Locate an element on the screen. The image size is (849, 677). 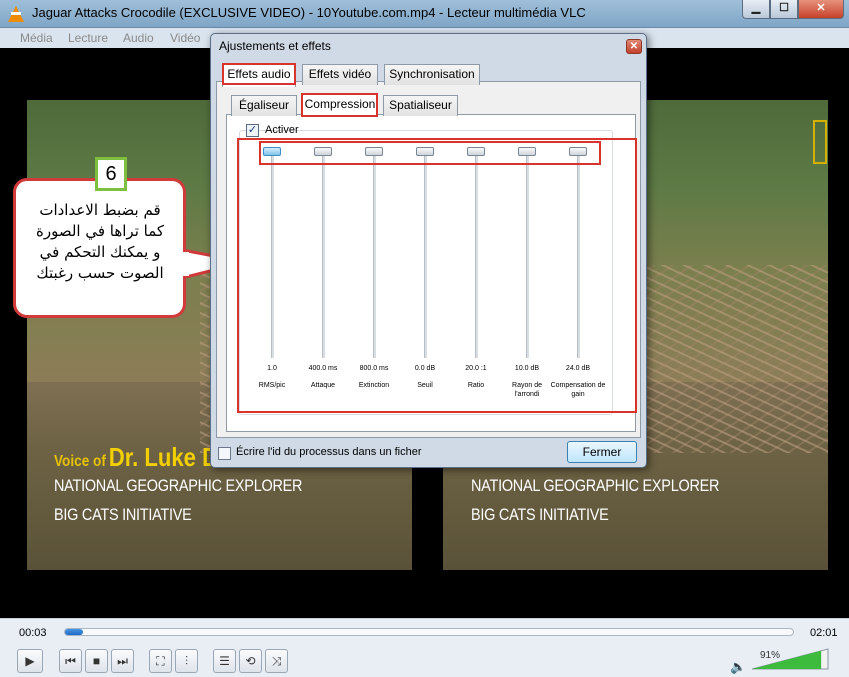
activer-label: Activer is located at coordinates (282, 130).